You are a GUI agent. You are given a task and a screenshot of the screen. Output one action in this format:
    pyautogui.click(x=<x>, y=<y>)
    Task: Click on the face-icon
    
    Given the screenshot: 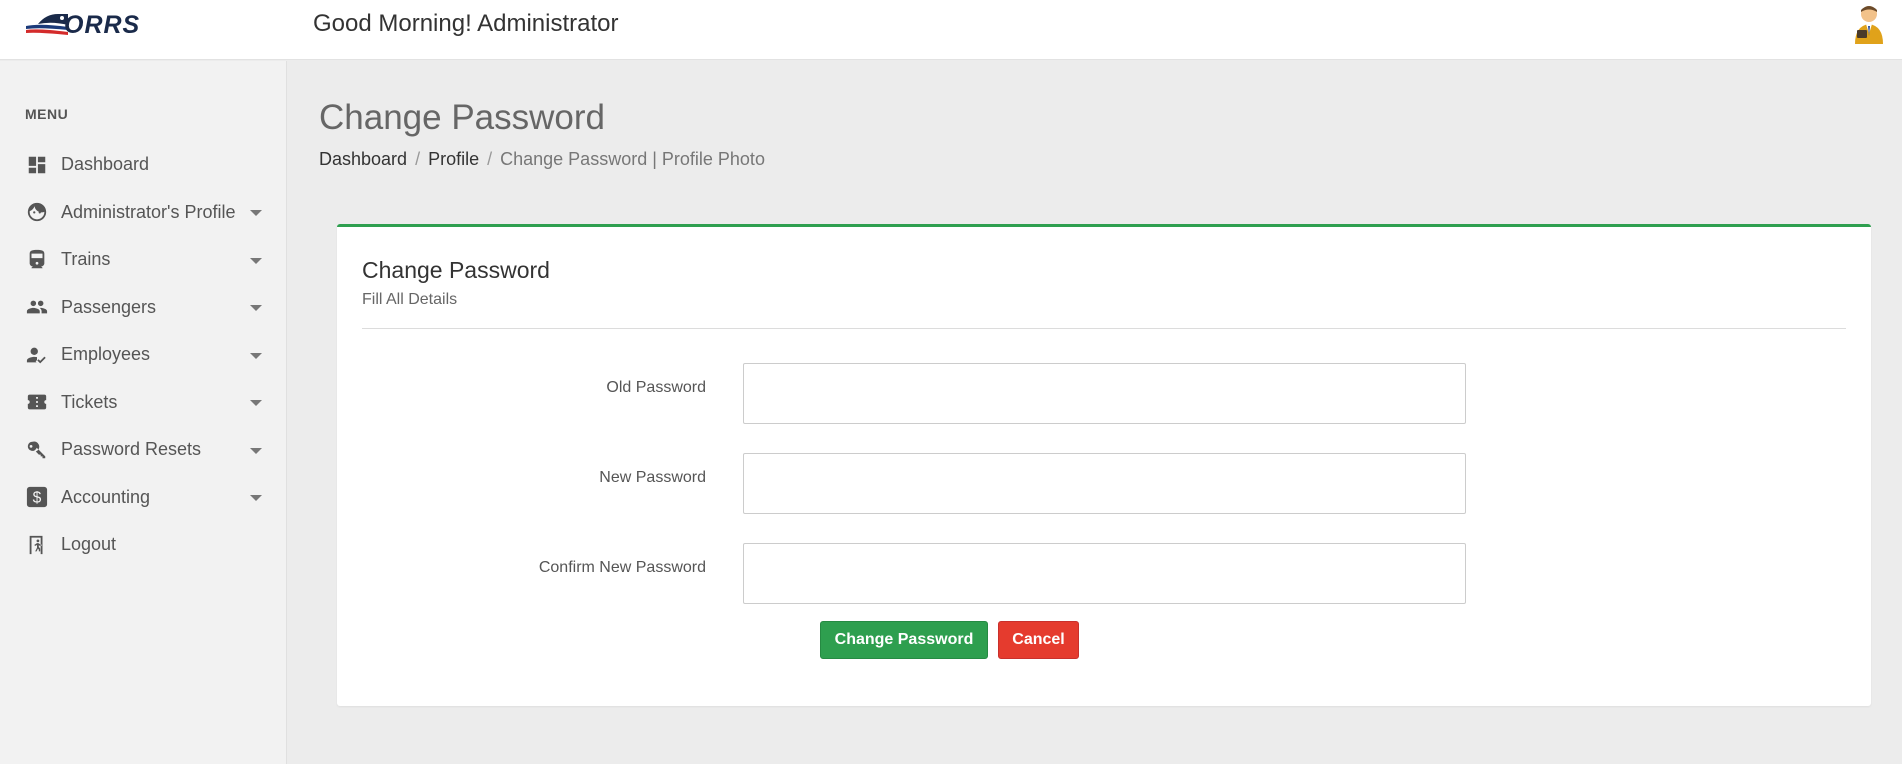 What is the action you would take?
    pyautogui.click(x=37, y=212)
    